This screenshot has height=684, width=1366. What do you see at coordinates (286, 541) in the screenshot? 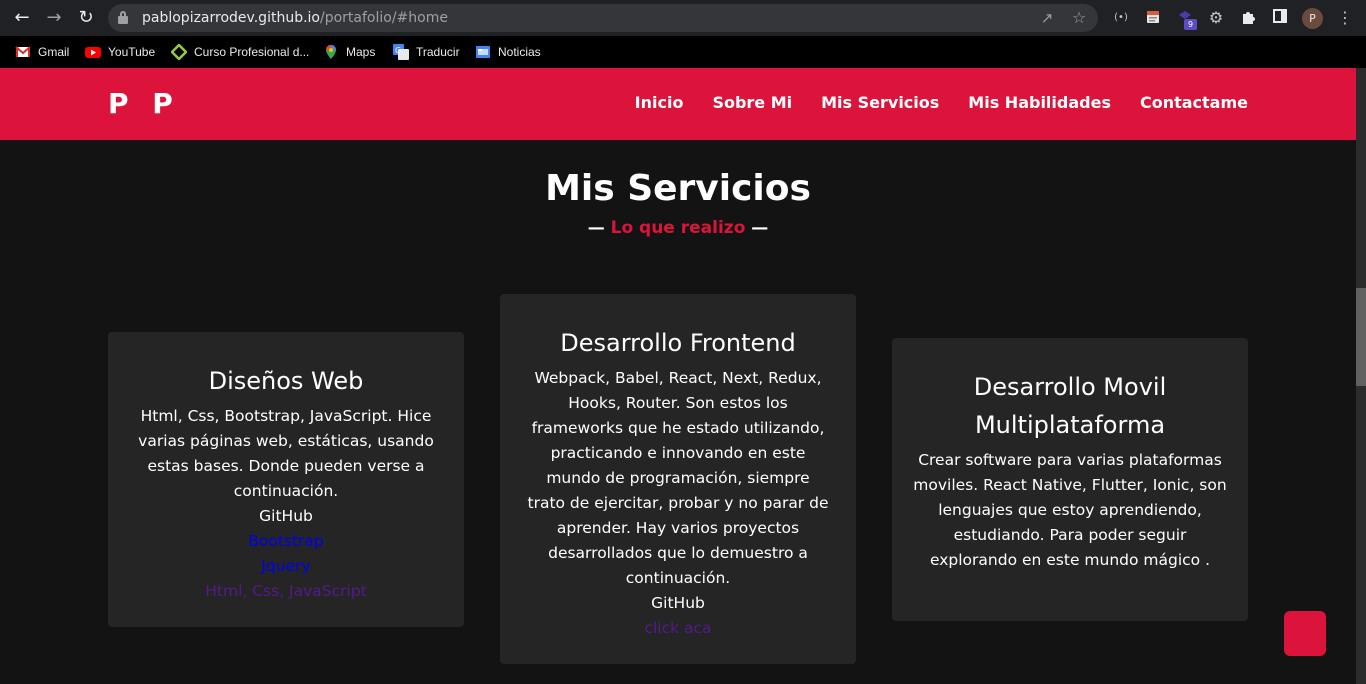
I see `link-bootstrap: Bootstrap` at bounding box center [286, 541].